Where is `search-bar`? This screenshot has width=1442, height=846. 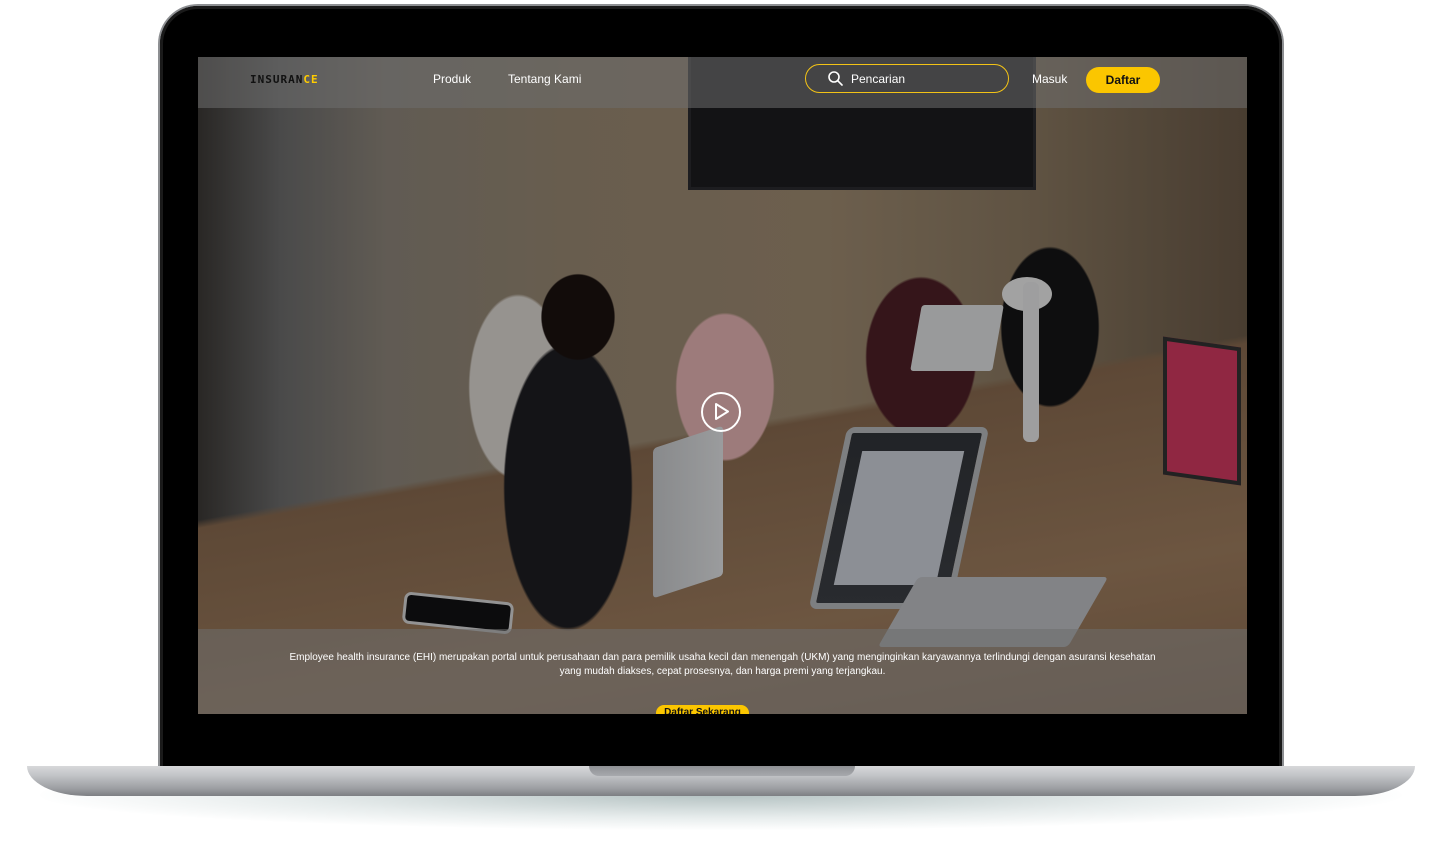 search-bar is located at coordinates (907, 78).